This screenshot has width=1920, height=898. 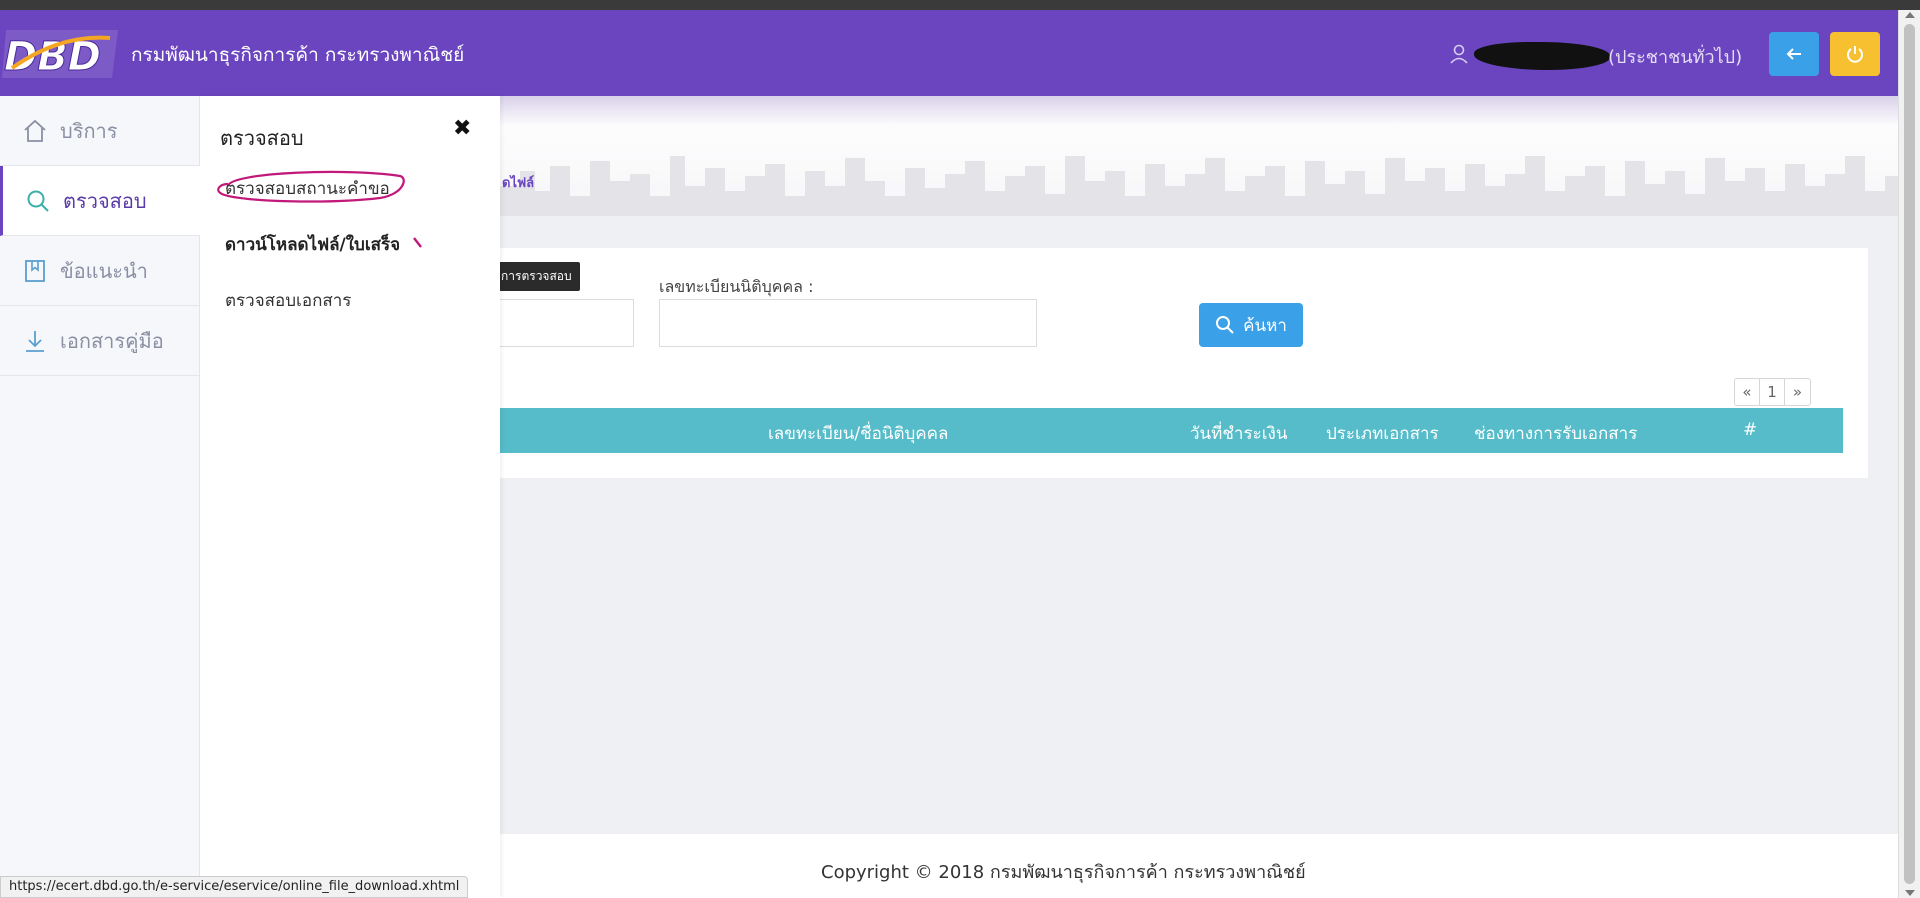 I want to click on redacted-username, so click(x=1542, y=56).